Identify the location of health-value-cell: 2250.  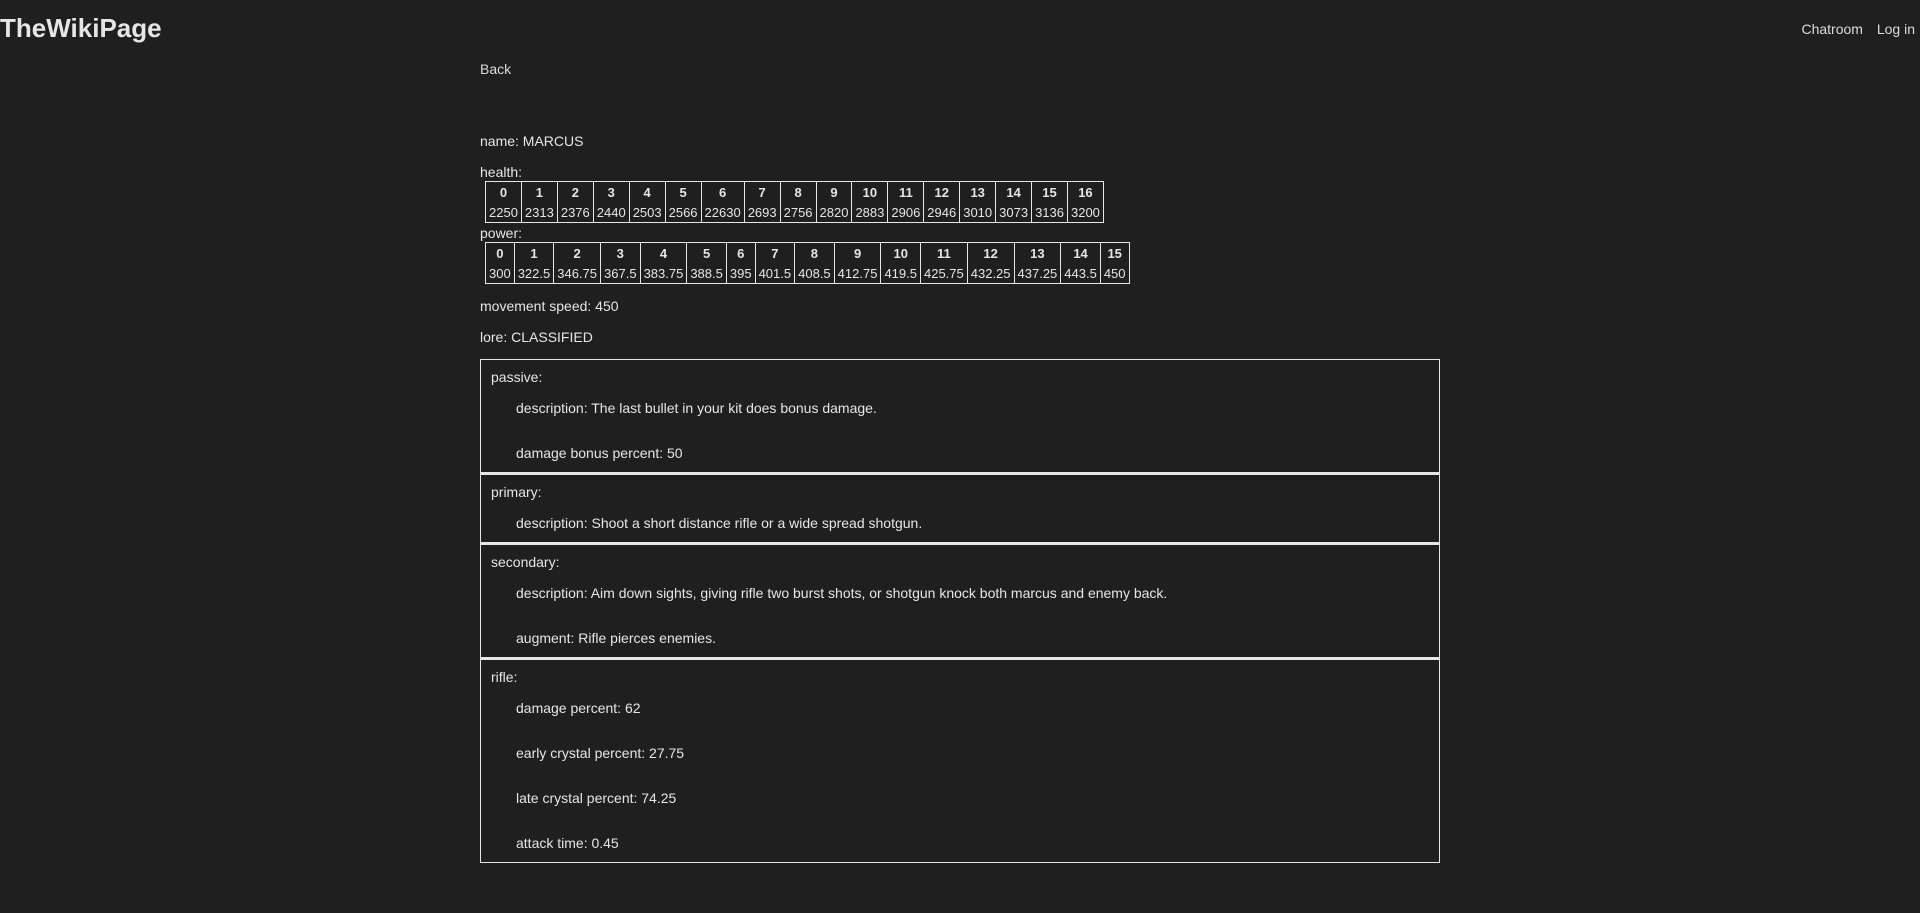
(503, 212).